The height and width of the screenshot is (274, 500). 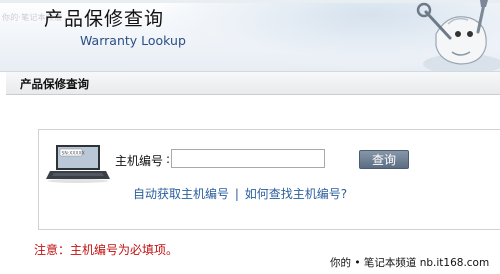 What do you see at coordinates (181, 194) in the screenshot?
I see `auto-get-host-number-link: 自动获取主机编号` at bounding box center [181, 194].